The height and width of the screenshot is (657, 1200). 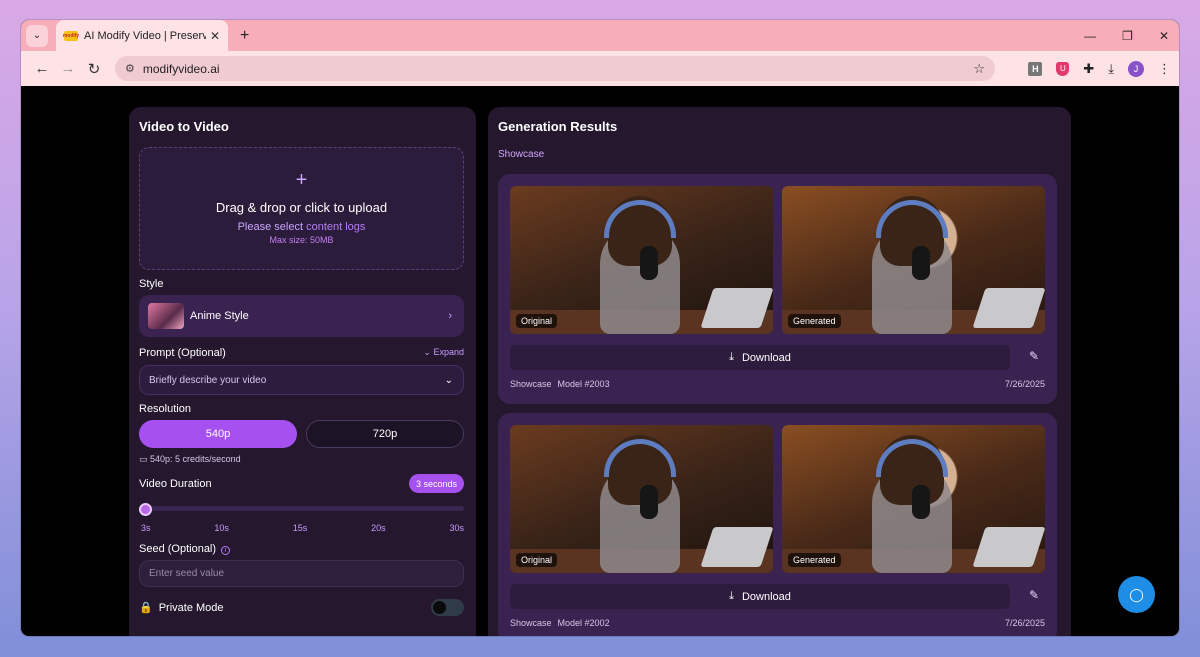 What do you see at coordinates (456, 528) in the screenshot?
I see `tick-label: 30s` at bounding box center [456, 528].